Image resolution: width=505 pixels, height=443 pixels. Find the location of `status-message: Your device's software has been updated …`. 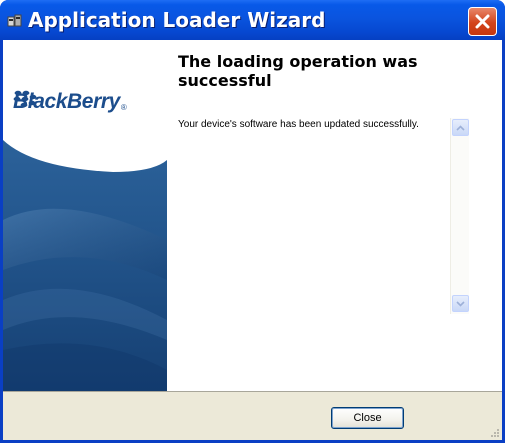

status-message: Your device's software has been updated … is located at coordinates (298, 124).